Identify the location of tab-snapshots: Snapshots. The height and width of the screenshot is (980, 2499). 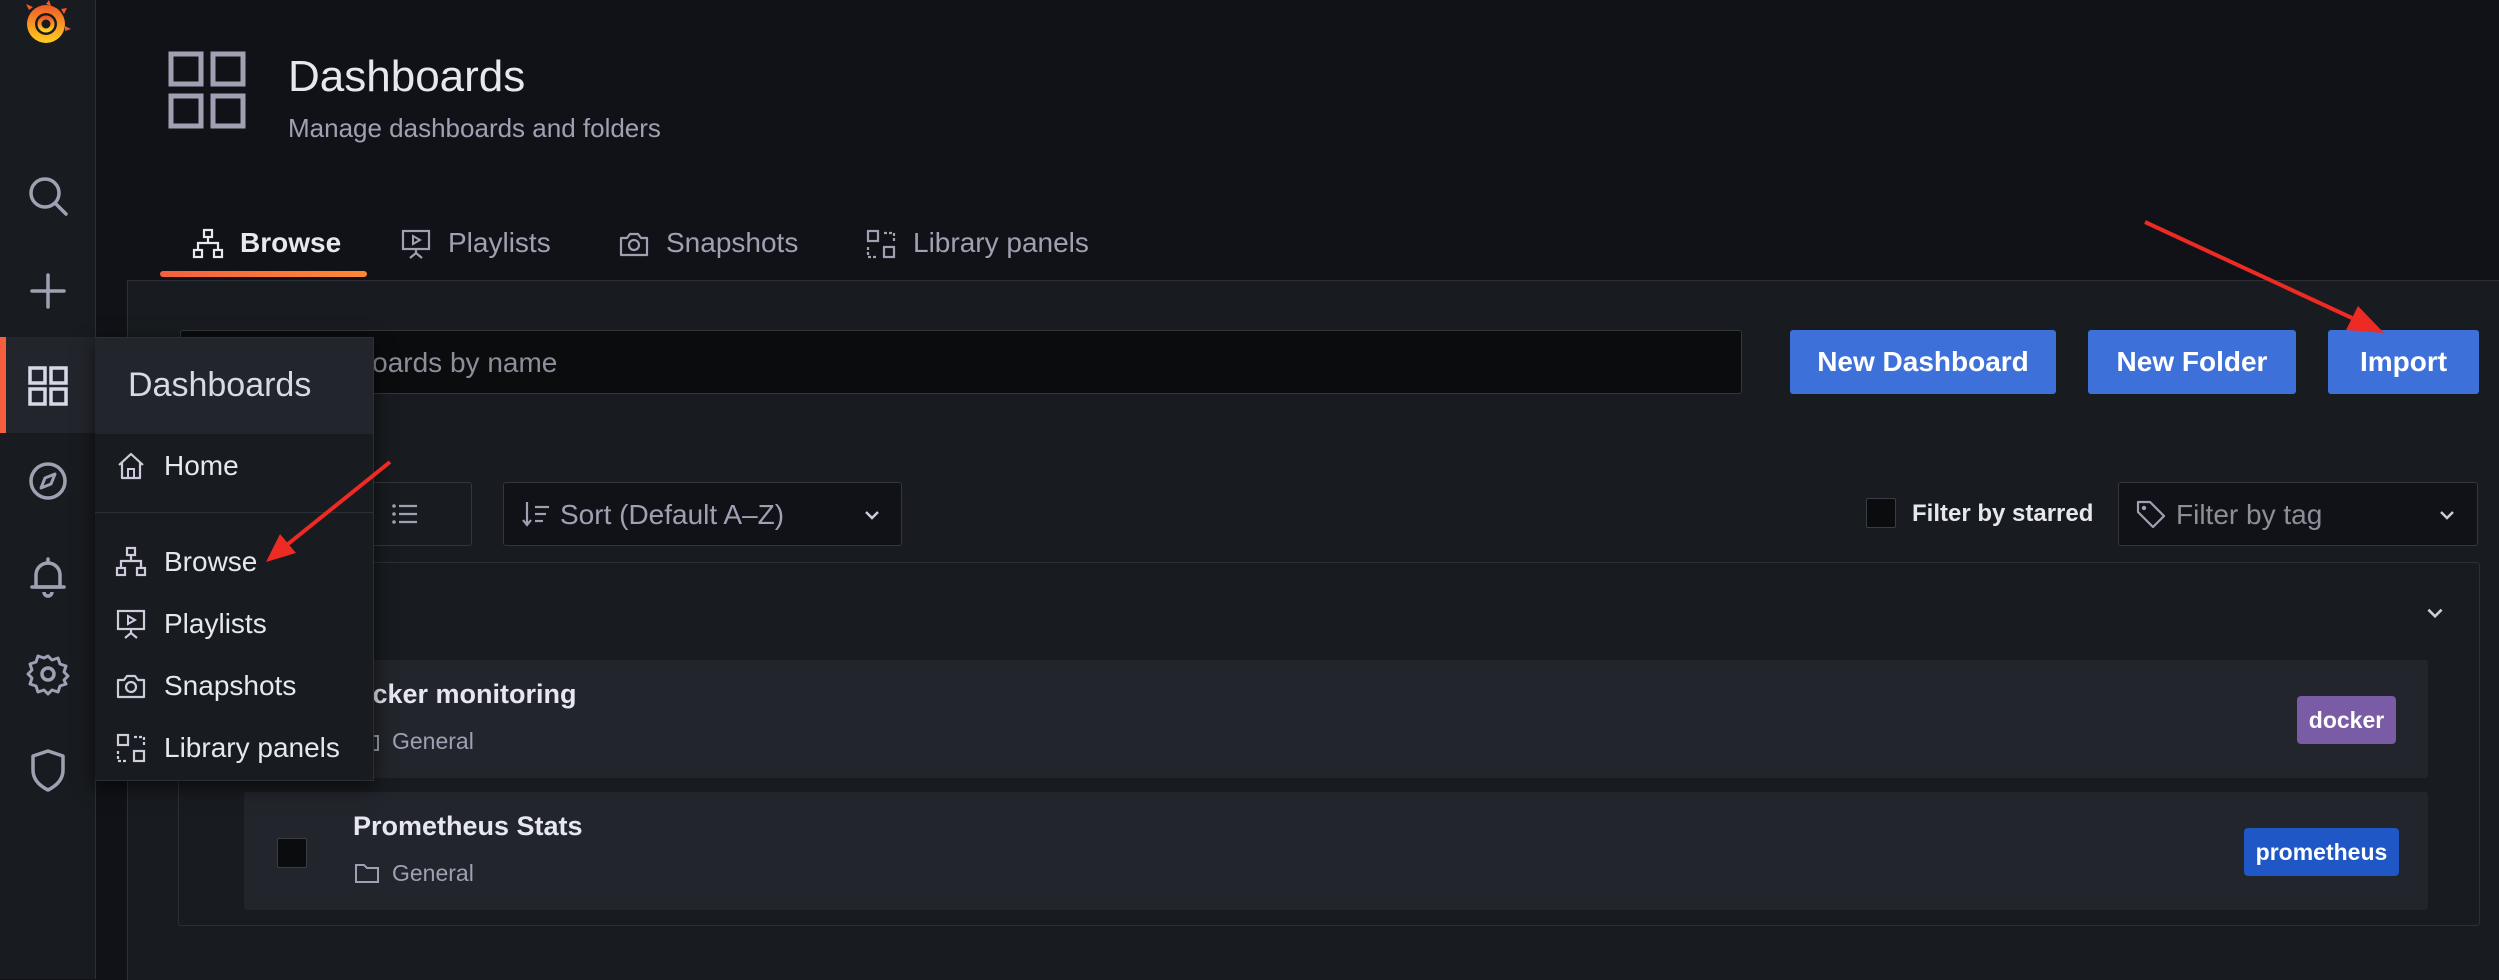
(713, 250).